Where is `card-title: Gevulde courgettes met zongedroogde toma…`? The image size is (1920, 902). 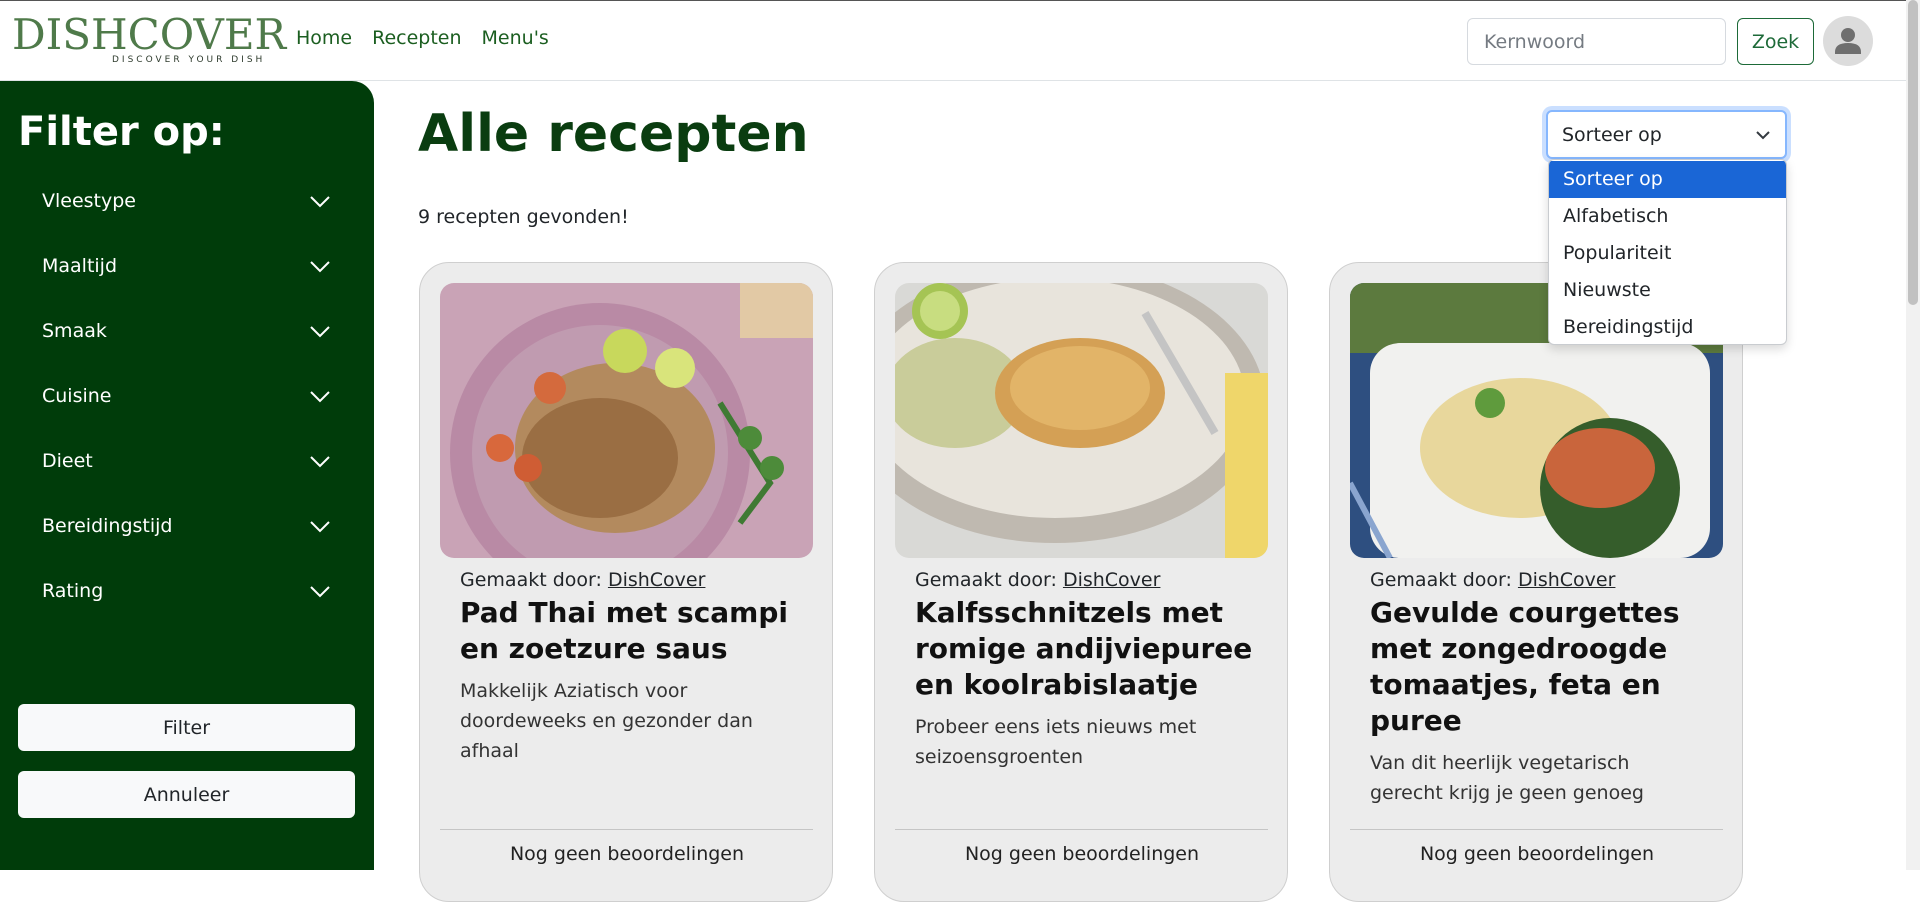
card-title: Gevulde courgettes met zongedroogde toma… is located at coordinates (1540, 667).